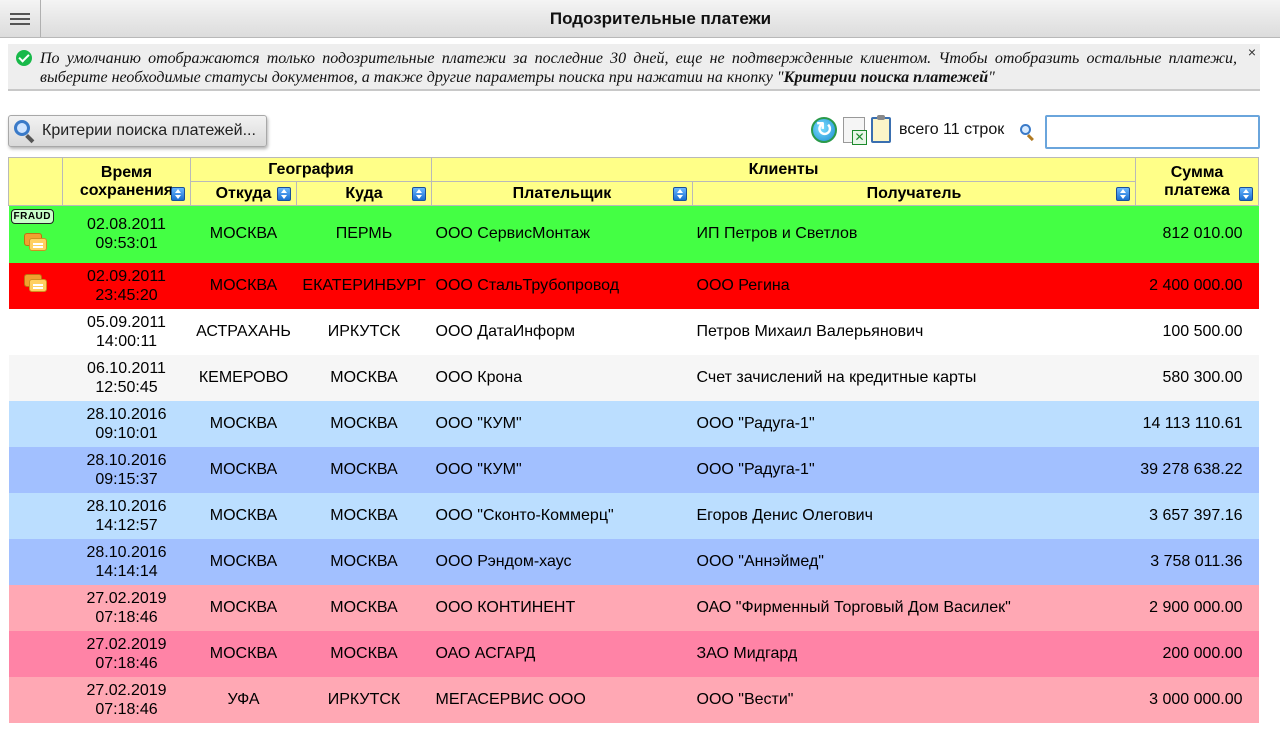 This screenshot has height=745, width=1280. I want to click on header-recipient: Получатель, so click(914, 193).